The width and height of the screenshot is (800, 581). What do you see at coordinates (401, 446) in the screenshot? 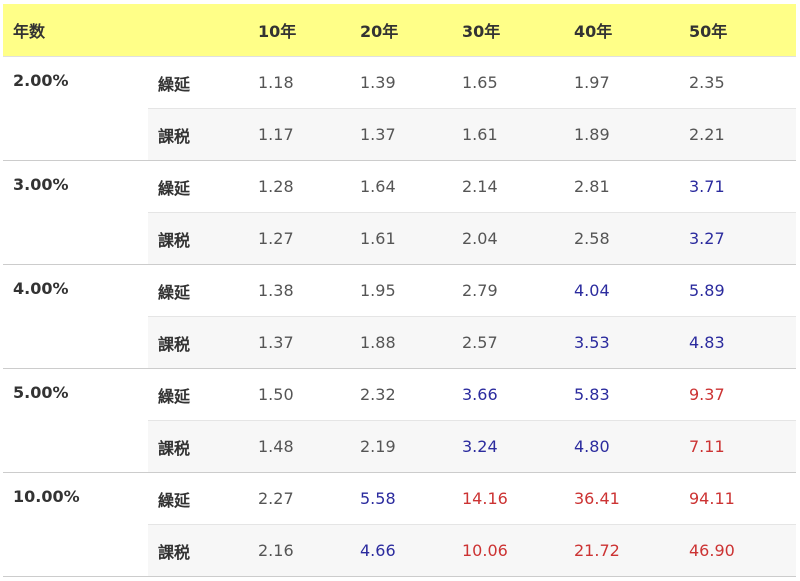
I see `value-cell: 2.19` at bounding box center [401, 446].